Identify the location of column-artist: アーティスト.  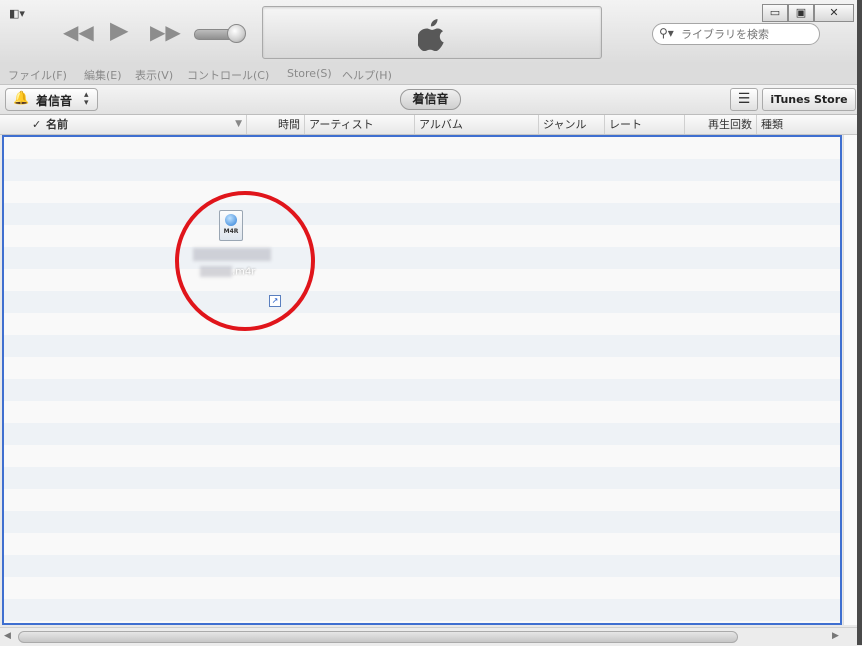
(359, 124).